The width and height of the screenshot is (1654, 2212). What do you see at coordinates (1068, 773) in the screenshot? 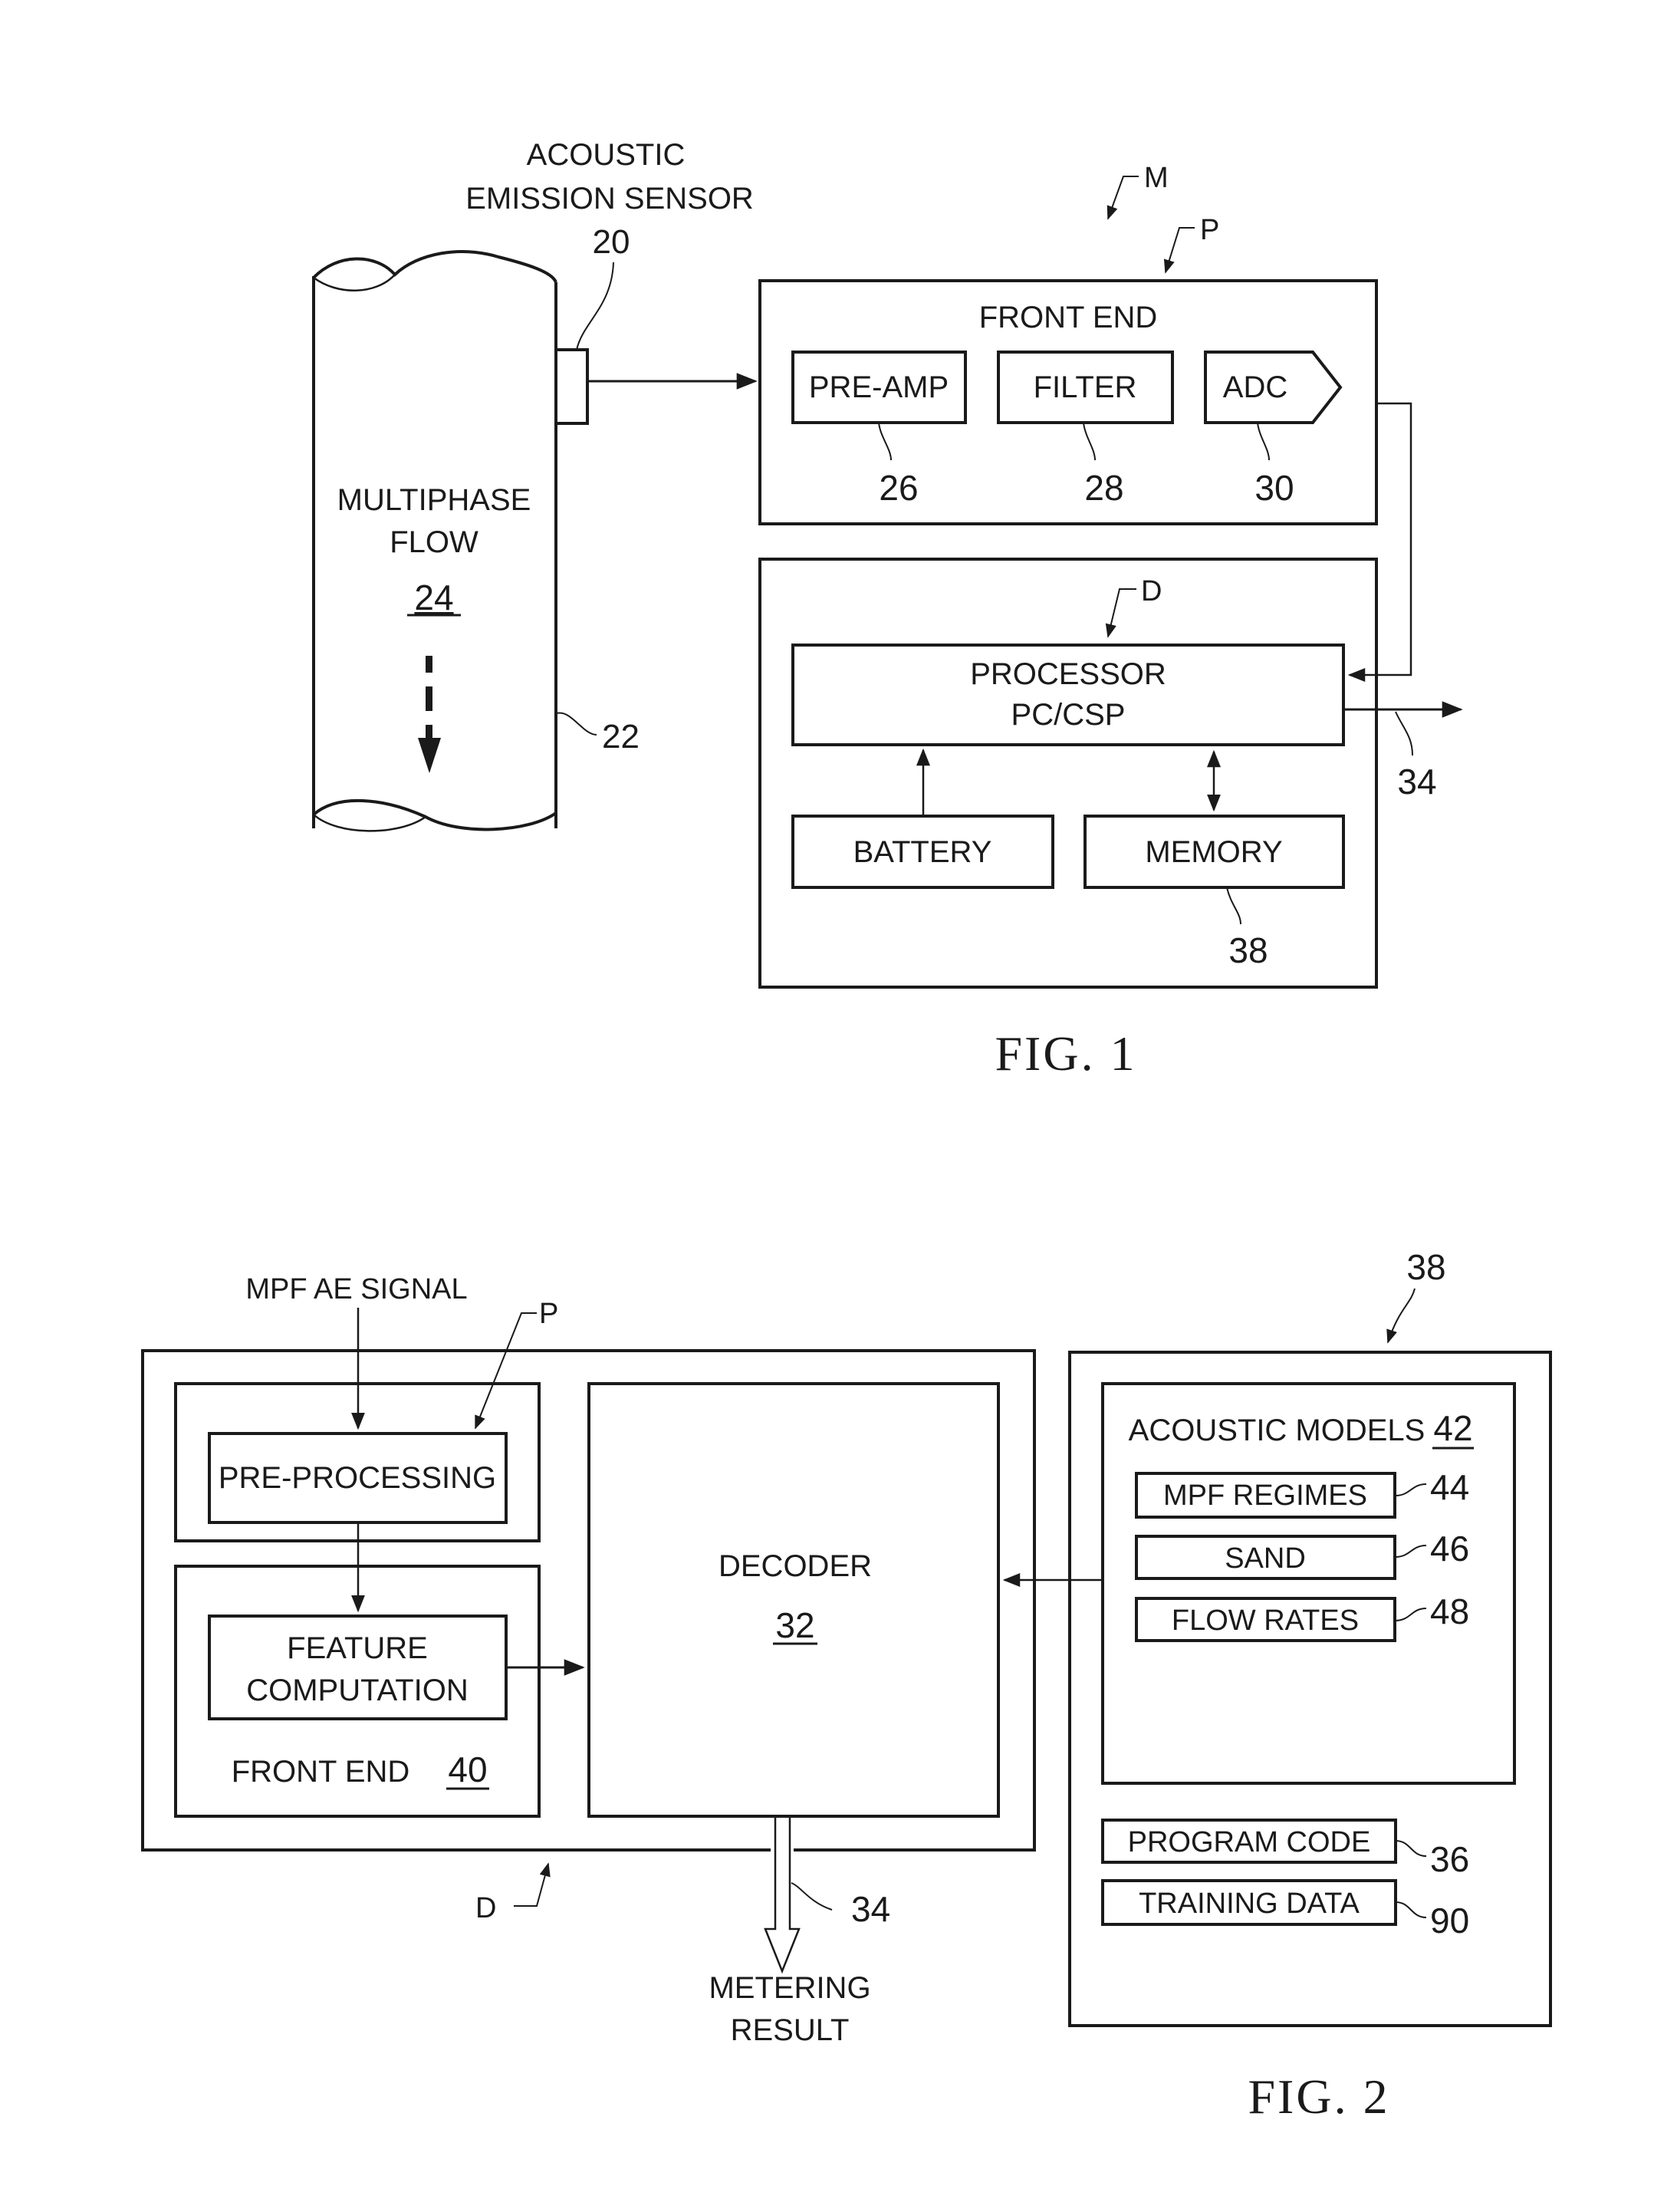
I see `processing-unit-box` at bounding box center [1068, 773].